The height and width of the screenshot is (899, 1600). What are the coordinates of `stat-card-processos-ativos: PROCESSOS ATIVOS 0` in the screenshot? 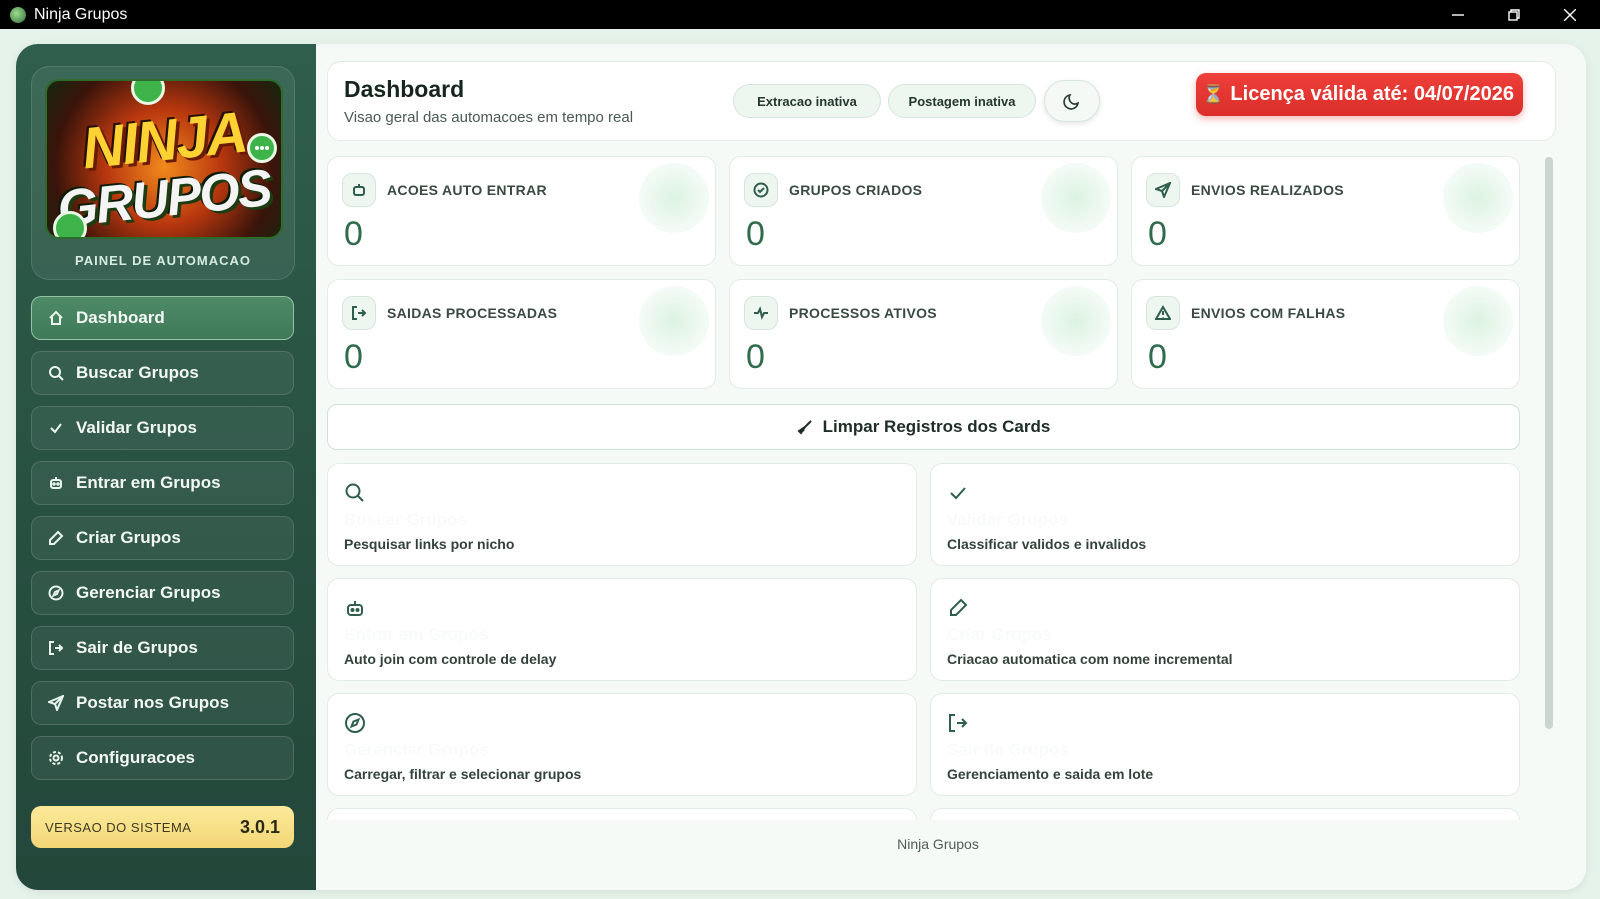 It's located at (923, 334).